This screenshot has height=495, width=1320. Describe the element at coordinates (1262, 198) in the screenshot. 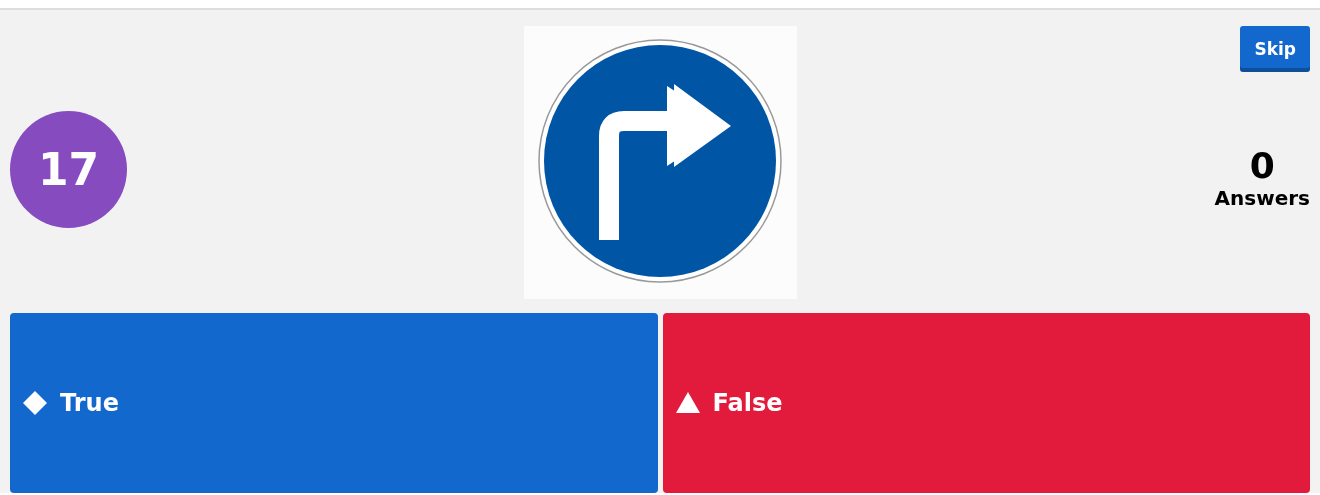

I see `answers-label: Answers` at that location.